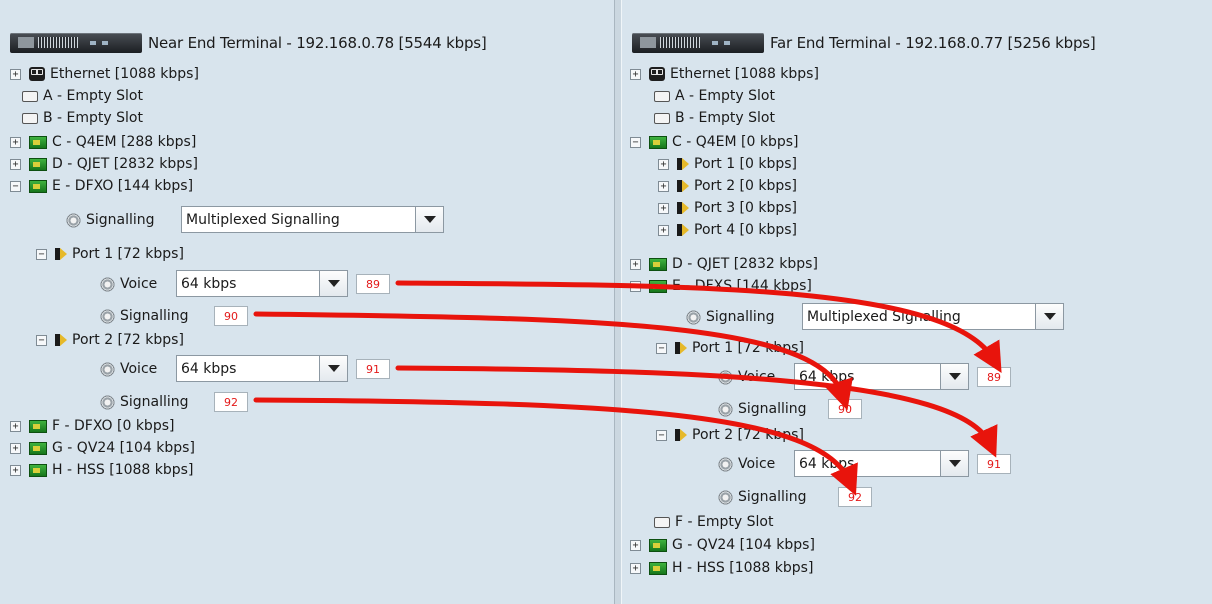 The width and height of the screenshot is (1212, 604). I want to click on tree-node-c-port-4: + Port 4 [0 kbps], so click(727, 230).